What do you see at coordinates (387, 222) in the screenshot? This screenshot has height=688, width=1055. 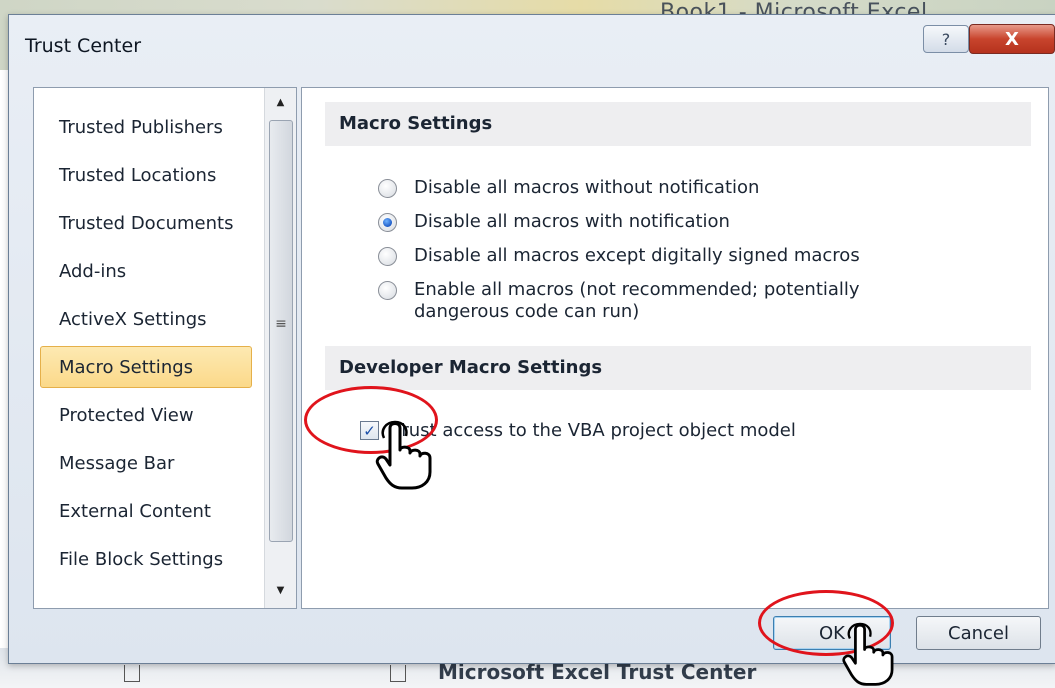 I see `radio-button-selected` at bounding box center [387, 222].